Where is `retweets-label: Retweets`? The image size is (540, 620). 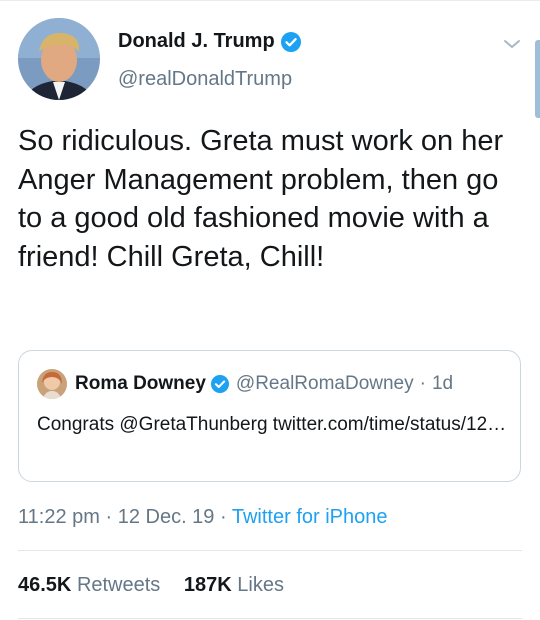 retweets-label: Retweets is located at coordinates (118, 585).